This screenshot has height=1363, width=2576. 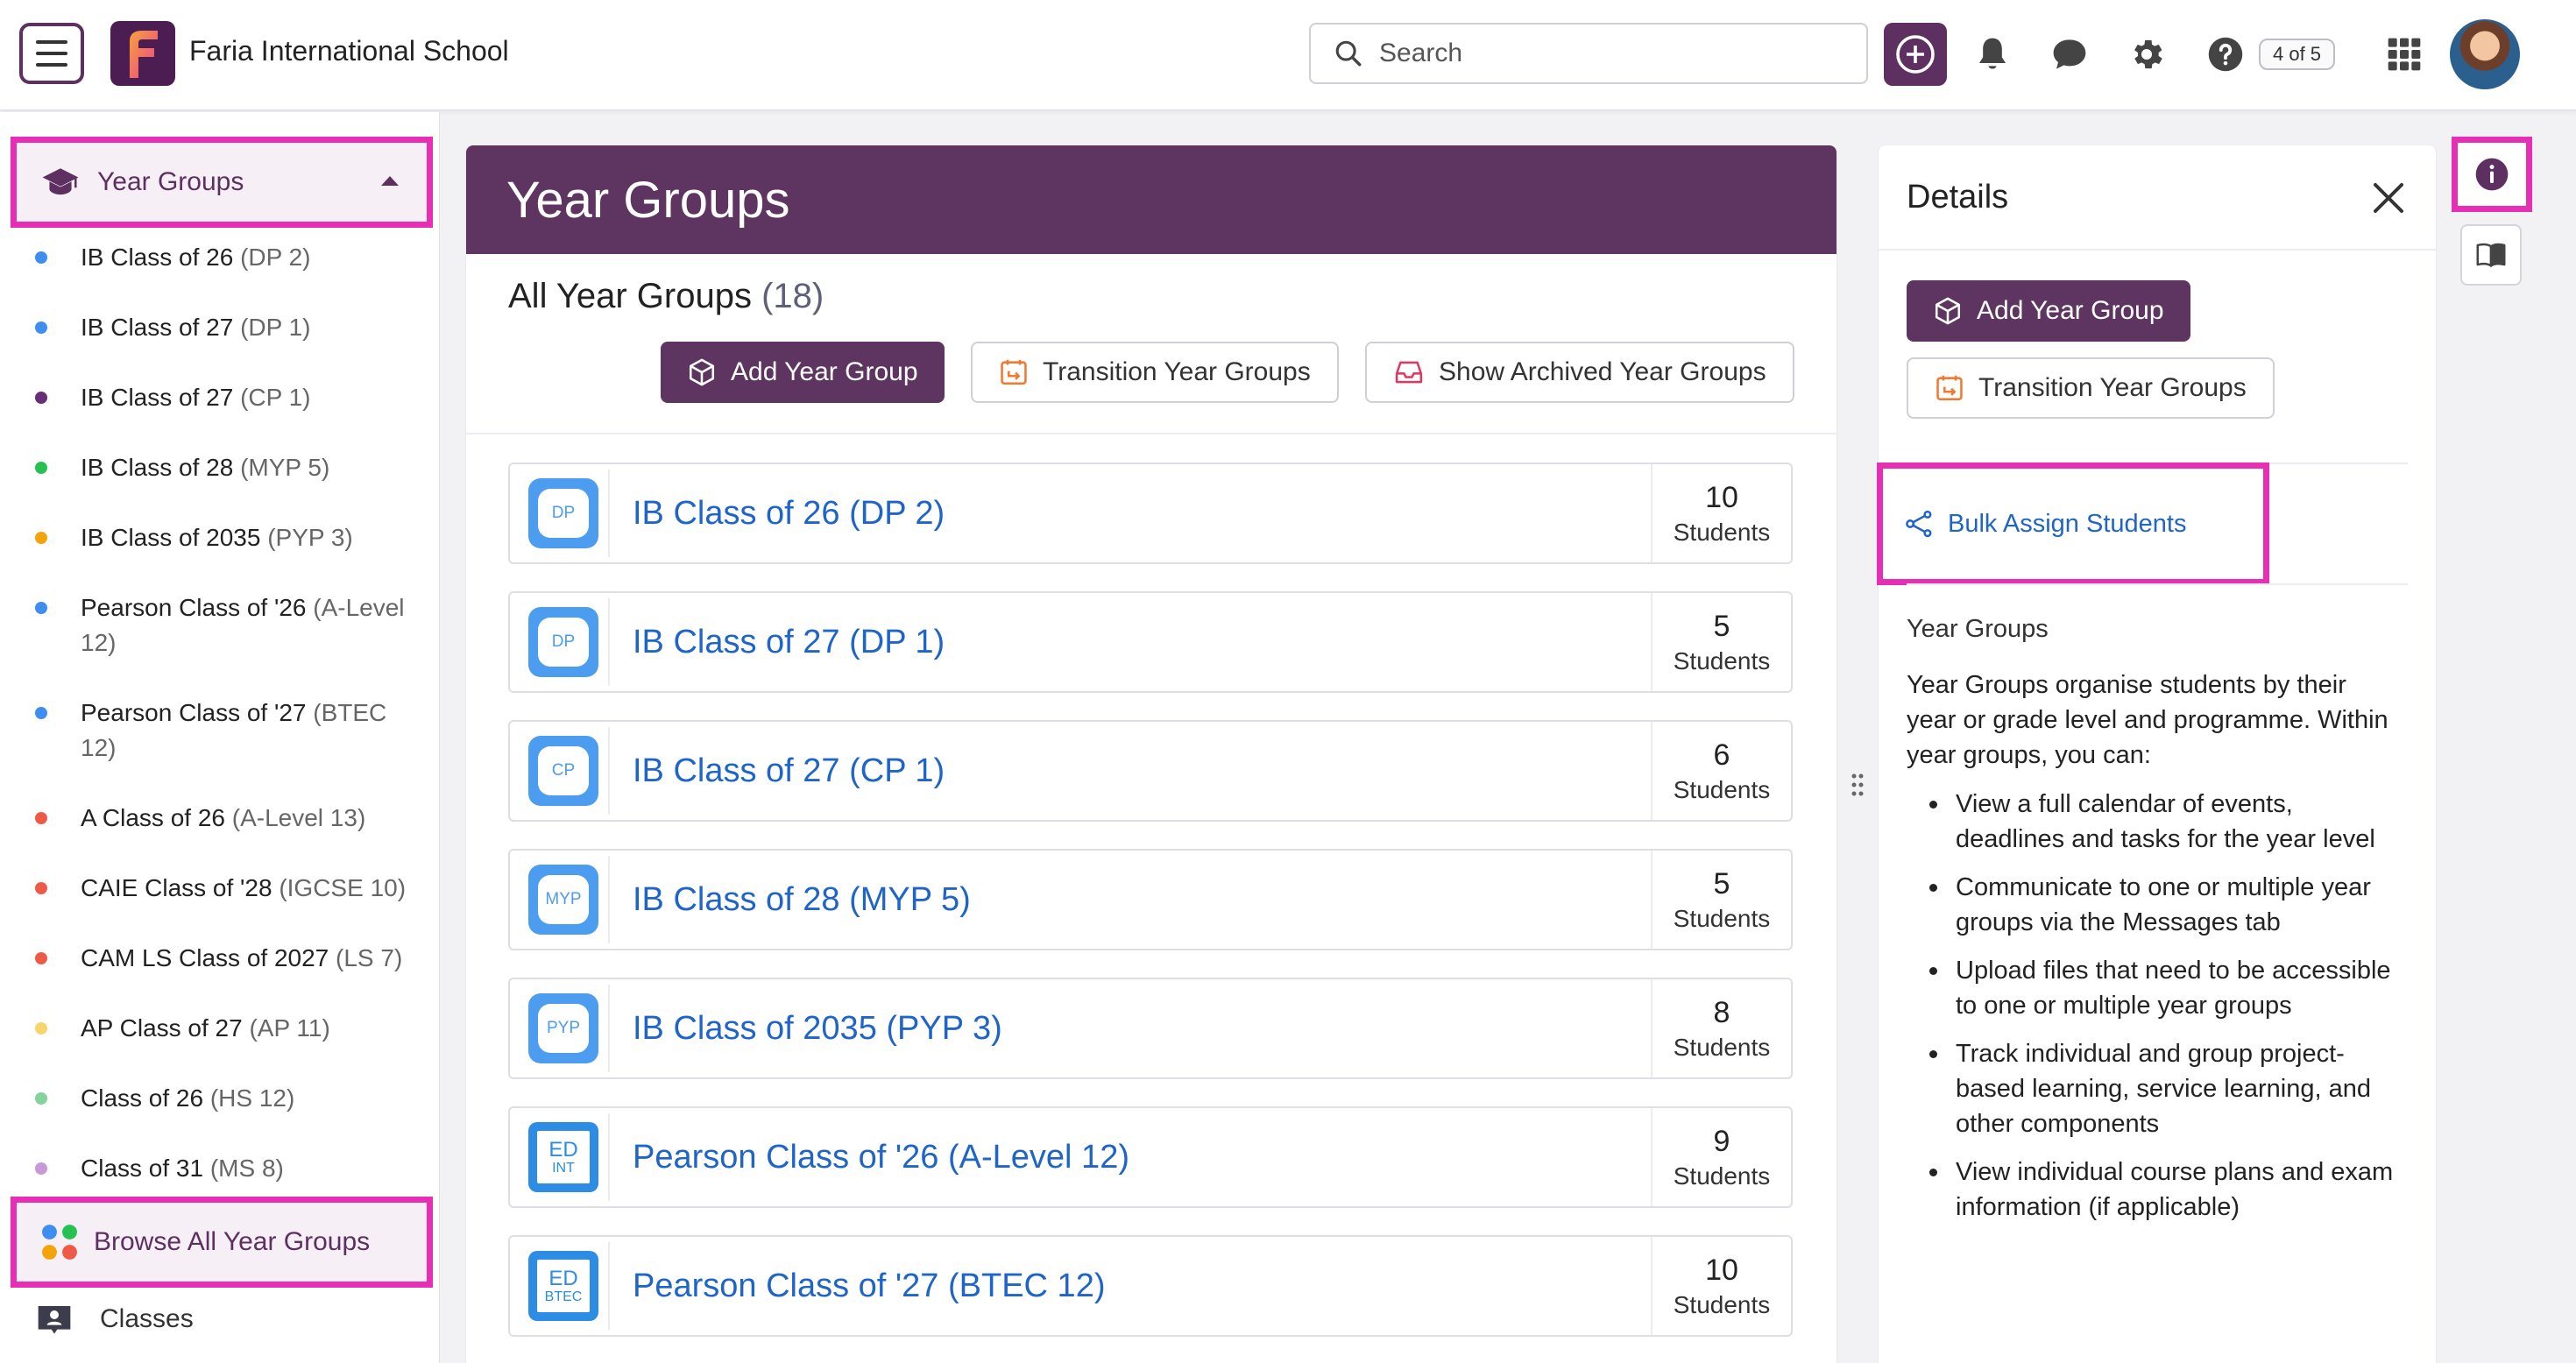 What do you see at coordinates (1409, 373) in the screenshot?
I see `archive-inbox-icon` at bounding box center [1409, 373].